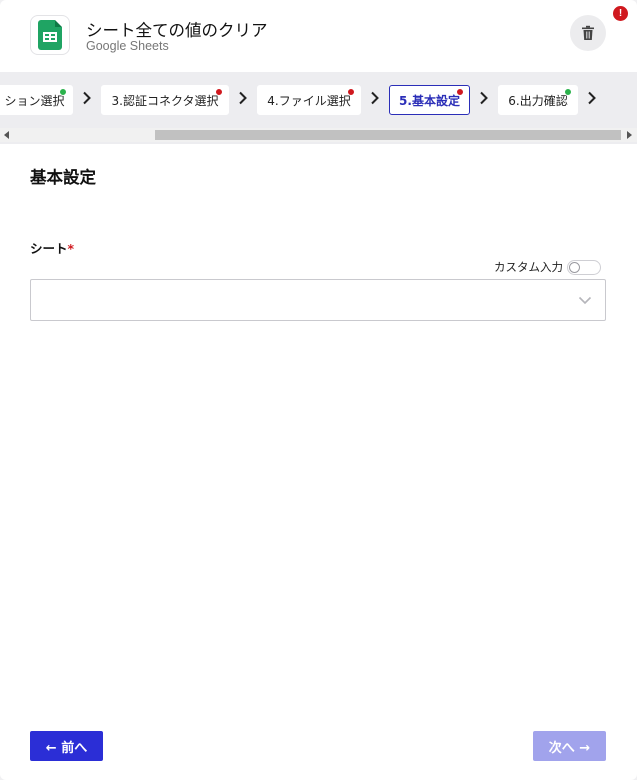  I want to click on step-label: ション選択, so click(34, 100).